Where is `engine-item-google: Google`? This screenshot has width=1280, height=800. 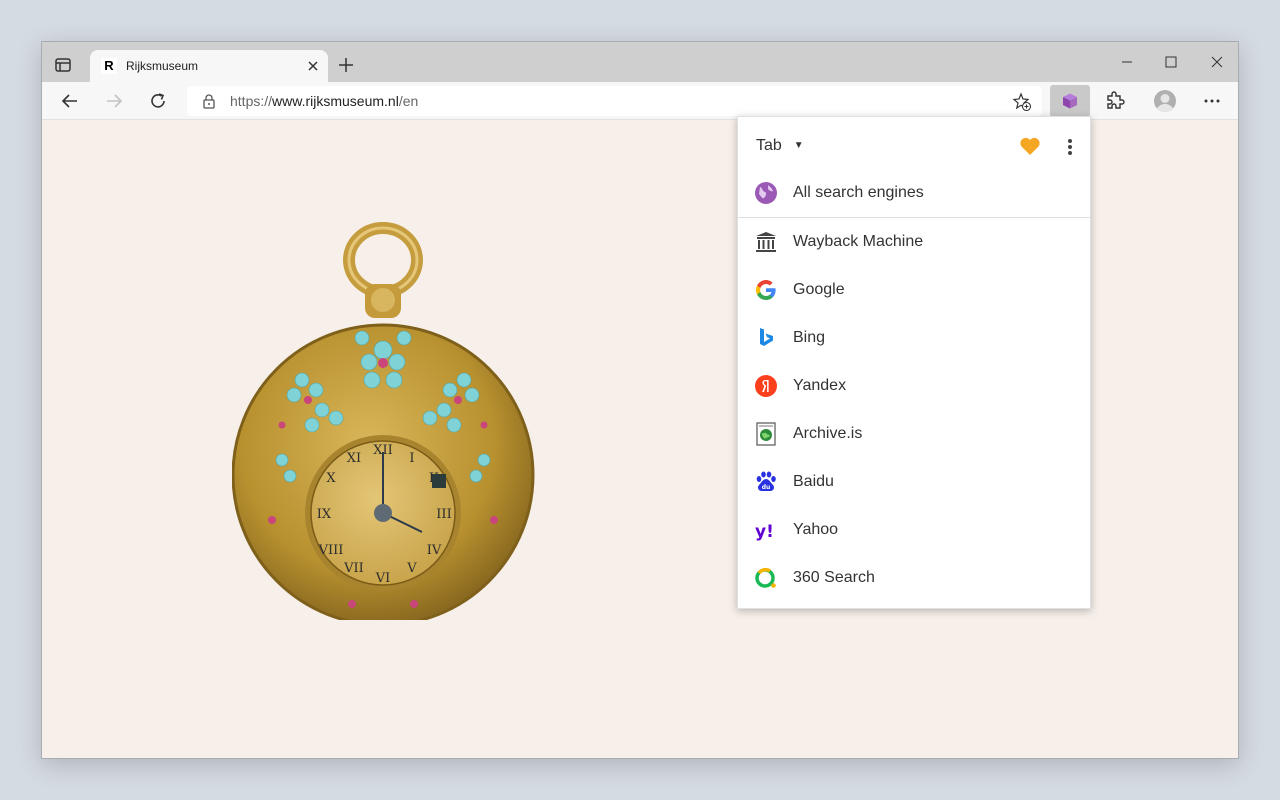 engine-item-google: Google is located at coordinates (914, 290).